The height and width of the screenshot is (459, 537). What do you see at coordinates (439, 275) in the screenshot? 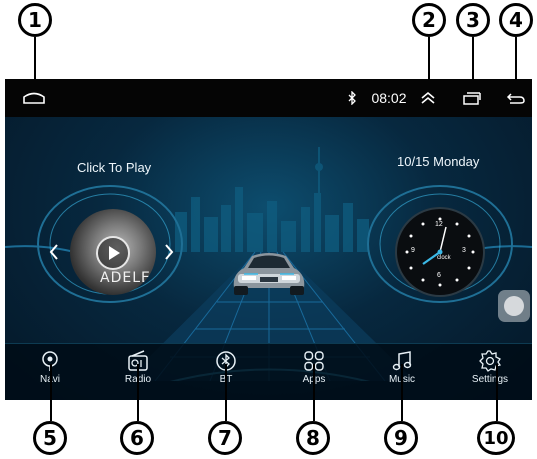
I see `clock-numeral-6: 6` at bounding box center [439, 275].